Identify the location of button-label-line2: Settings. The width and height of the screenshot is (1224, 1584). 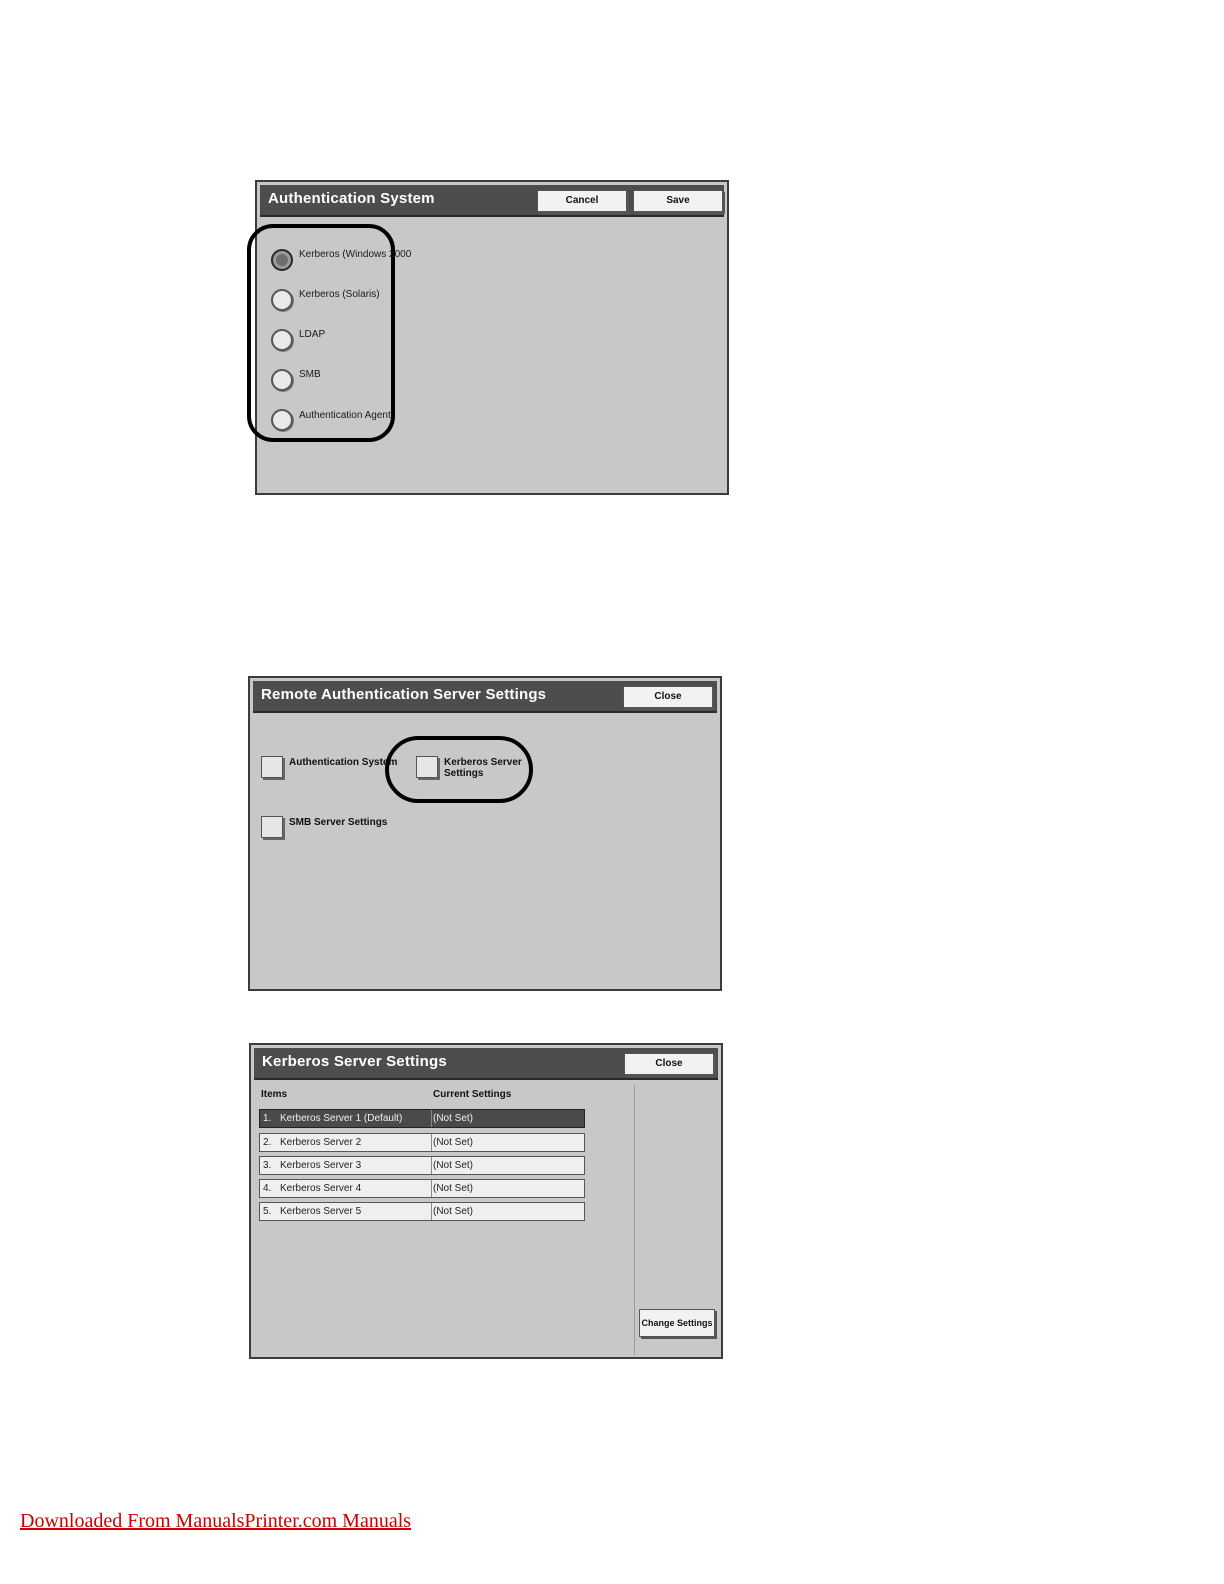
(464, 773).